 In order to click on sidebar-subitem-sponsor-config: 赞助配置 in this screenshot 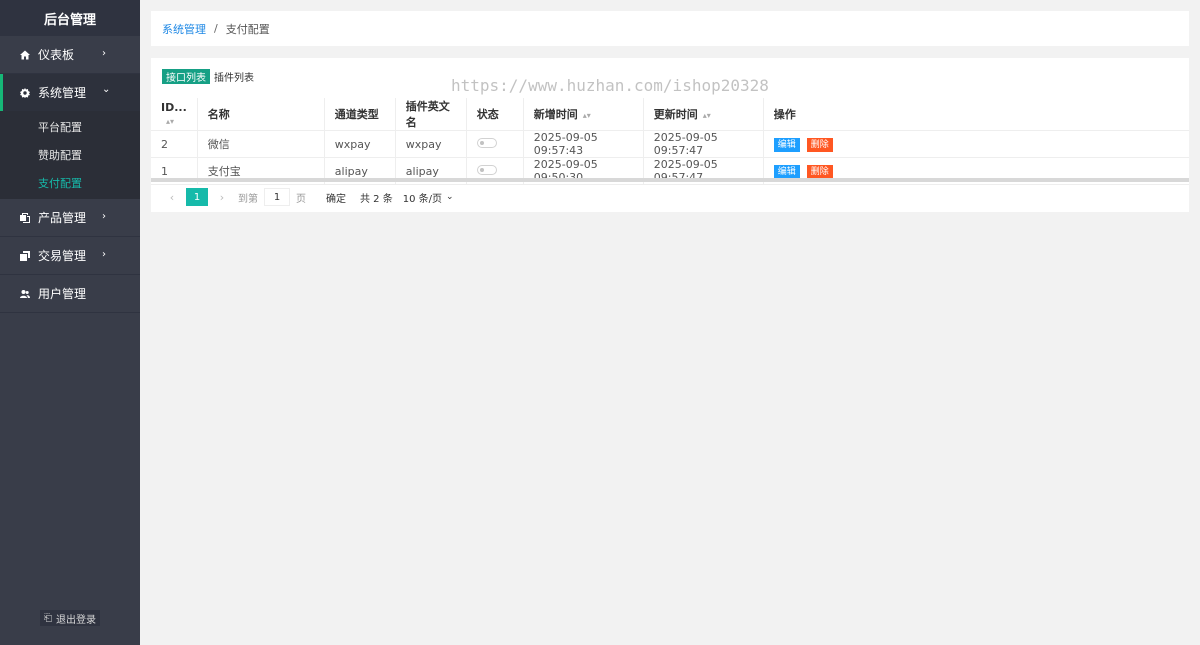, I will do `click(70, 155)`.